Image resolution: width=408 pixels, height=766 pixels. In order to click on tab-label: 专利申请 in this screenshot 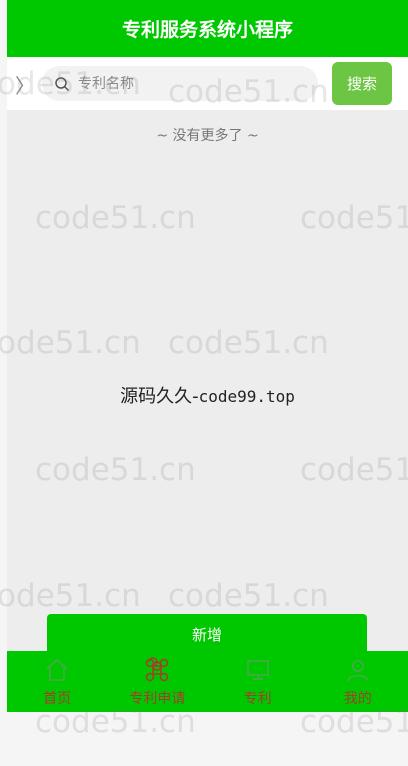, I will do `click(157, 699)`.